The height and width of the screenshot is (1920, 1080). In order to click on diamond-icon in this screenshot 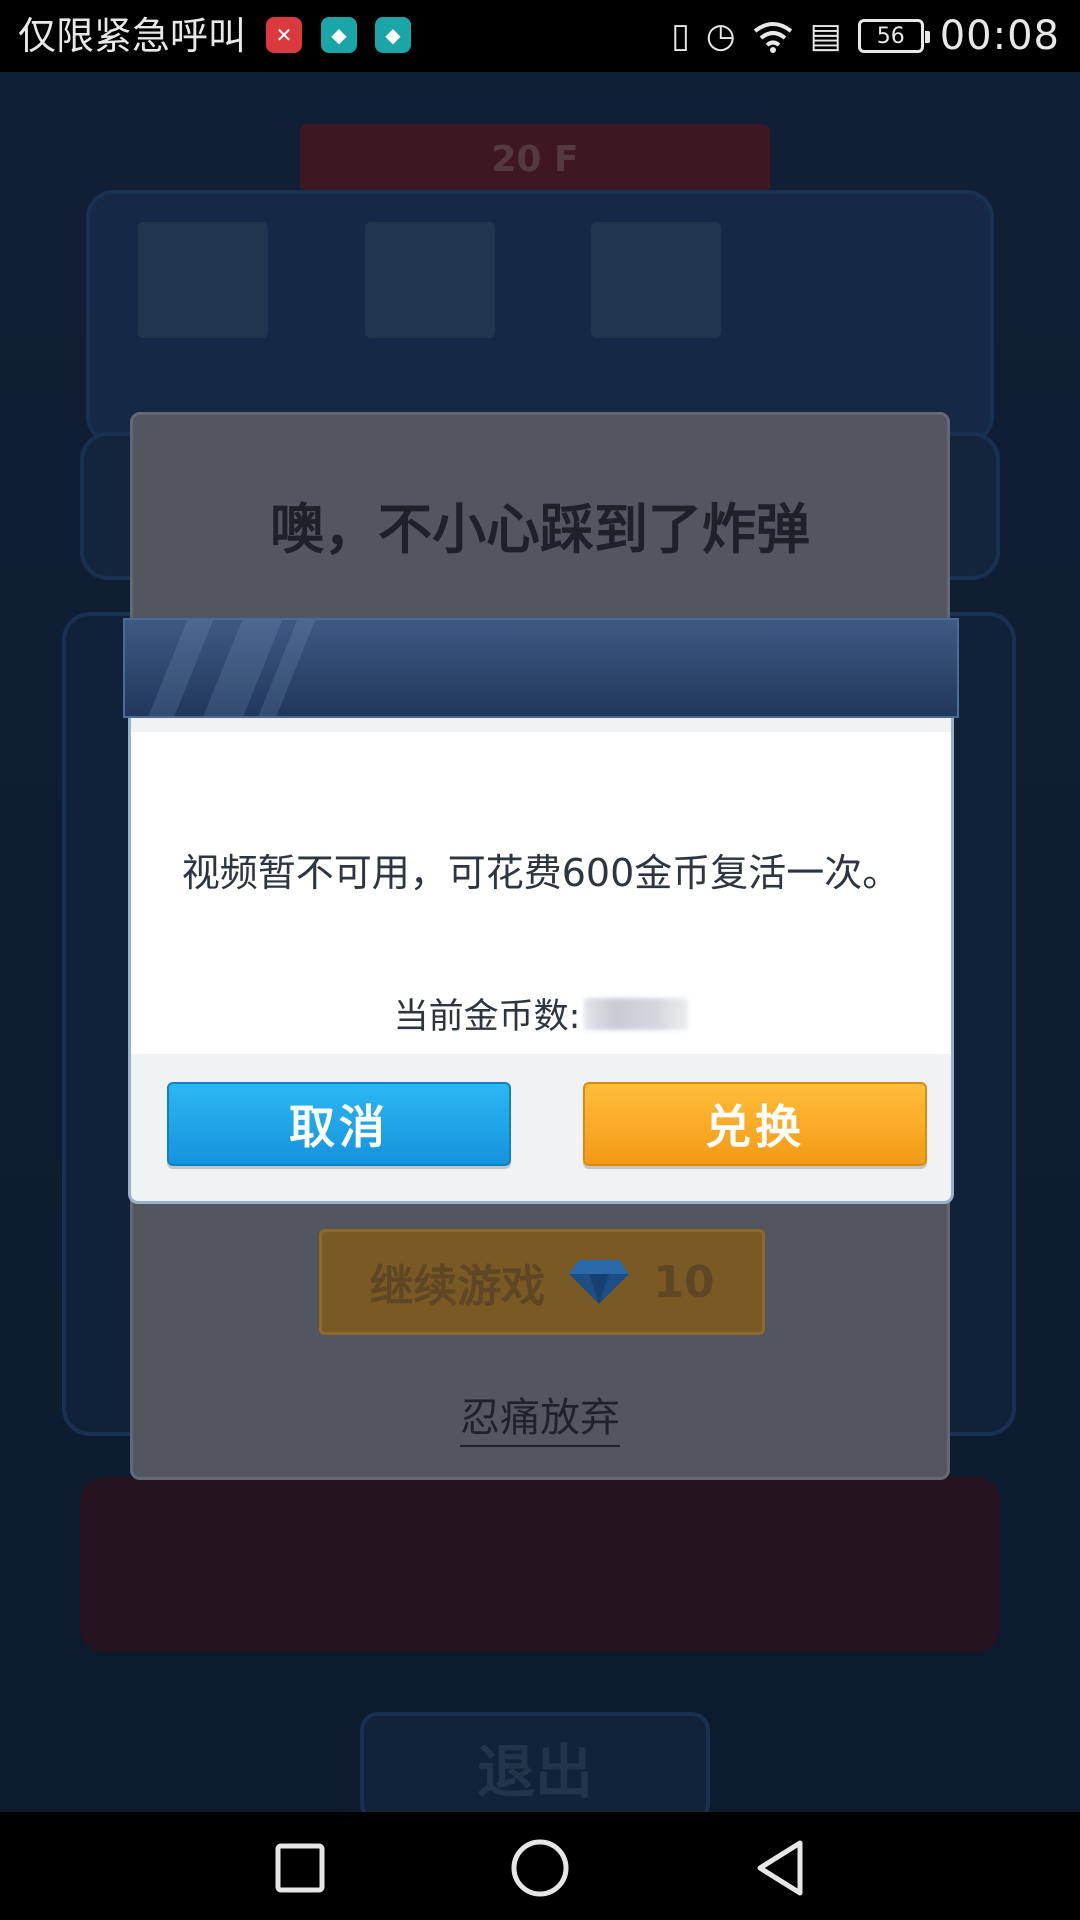, I will do `click(599, 1282)`.